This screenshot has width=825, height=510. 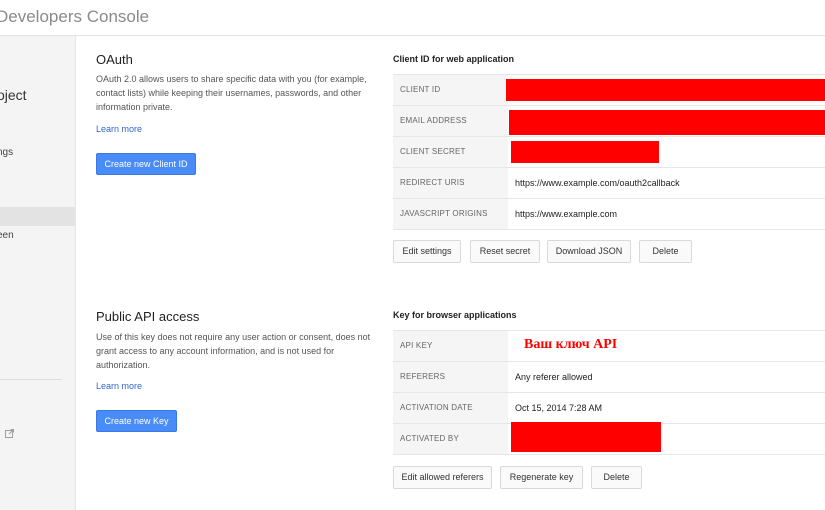 What do you see at coordinates (13, 95) in the screenshot?
I see `sidebar-project-name: oject` at bounding box center [13, 95].